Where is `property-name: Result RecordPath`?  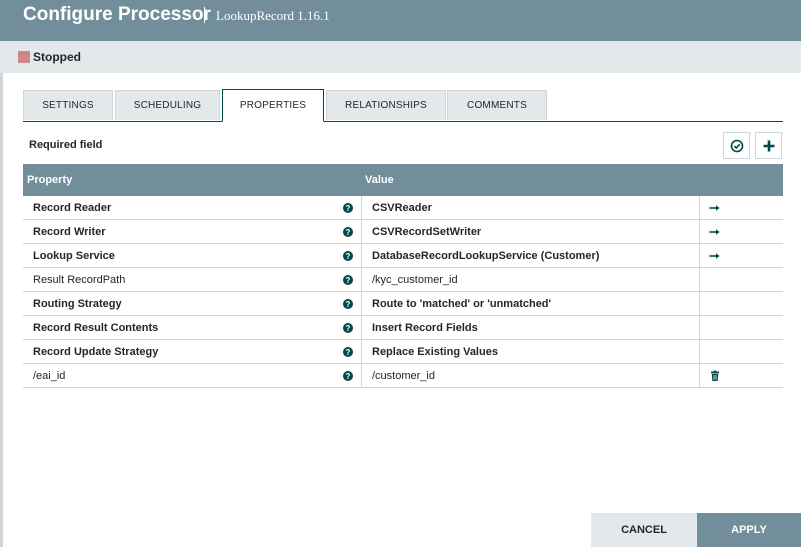 property-name: Result RecordPath is located at coordinates (79, 280).